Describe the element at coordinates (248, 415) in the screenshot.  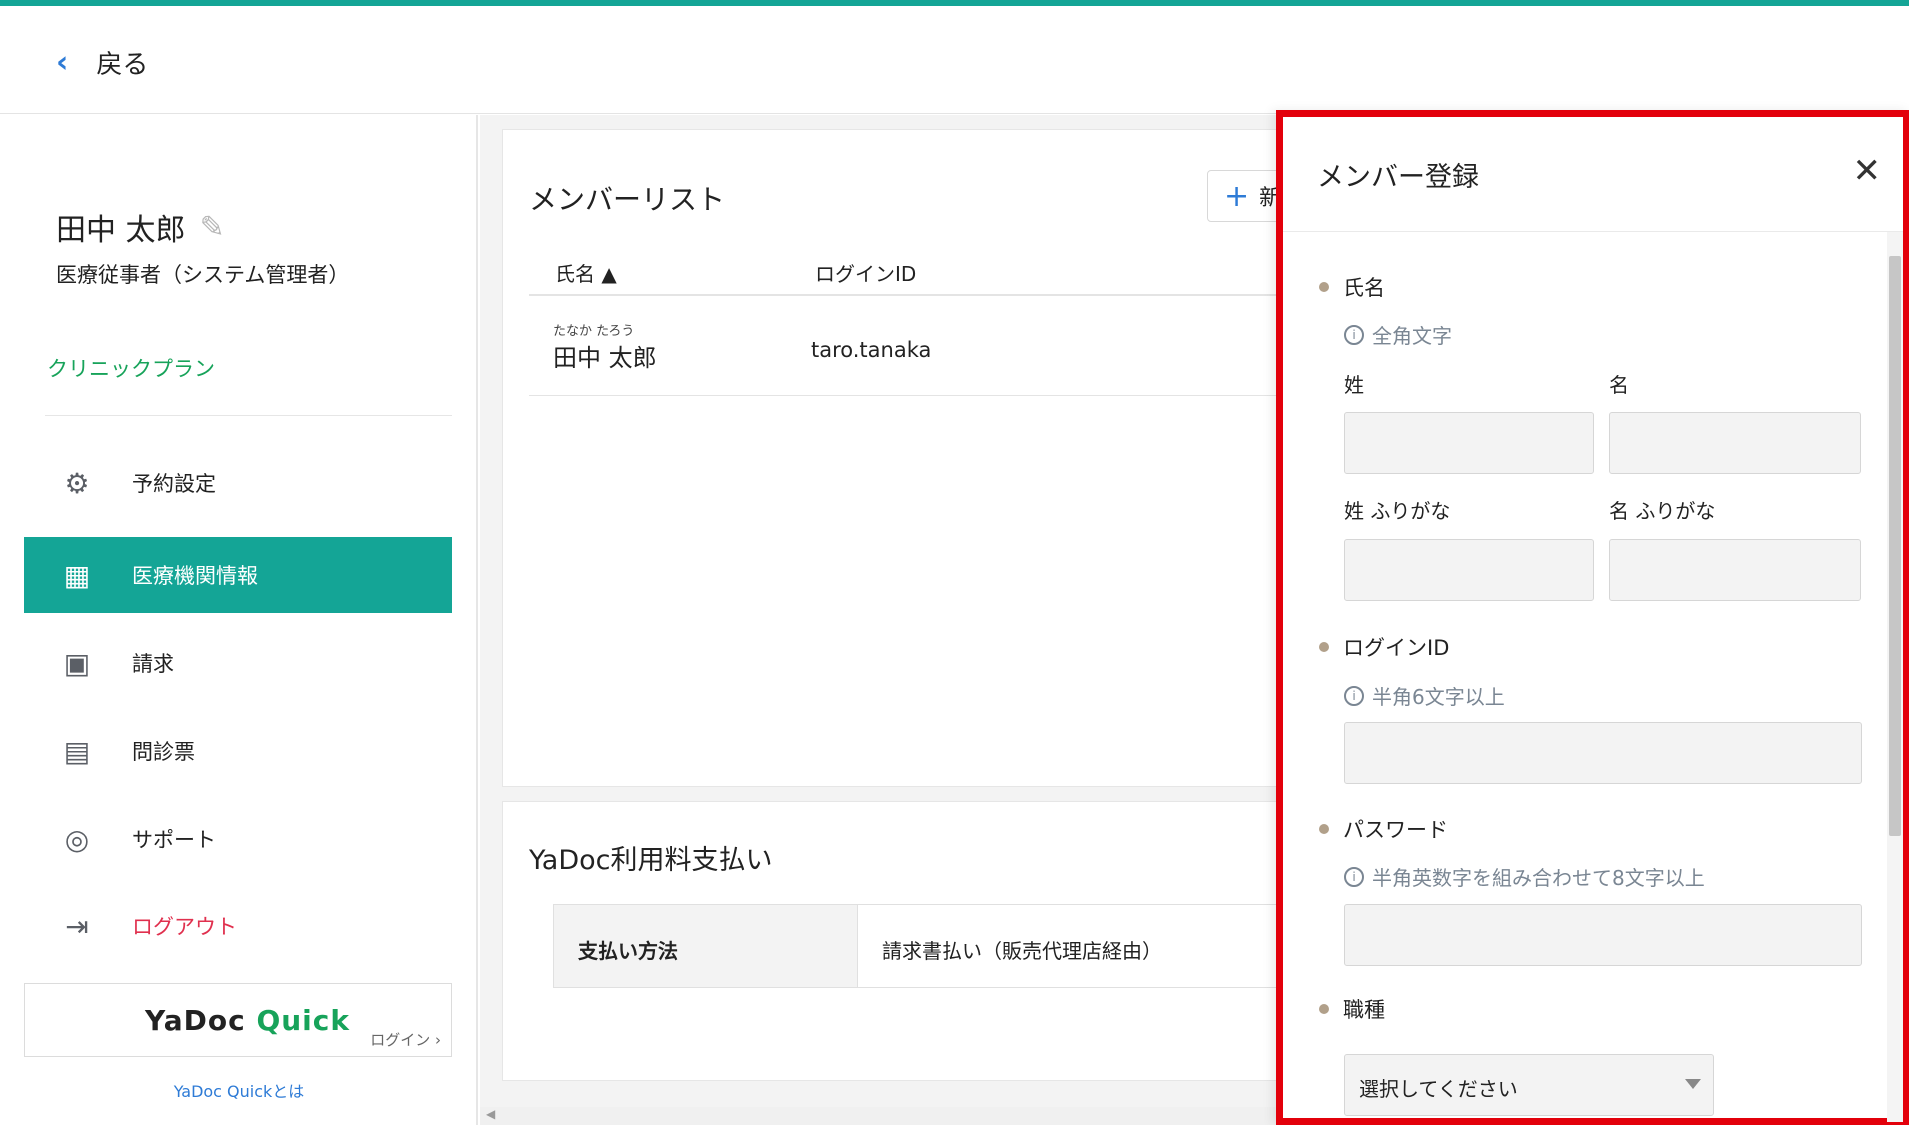
I see `sidebar-divider` at that location.